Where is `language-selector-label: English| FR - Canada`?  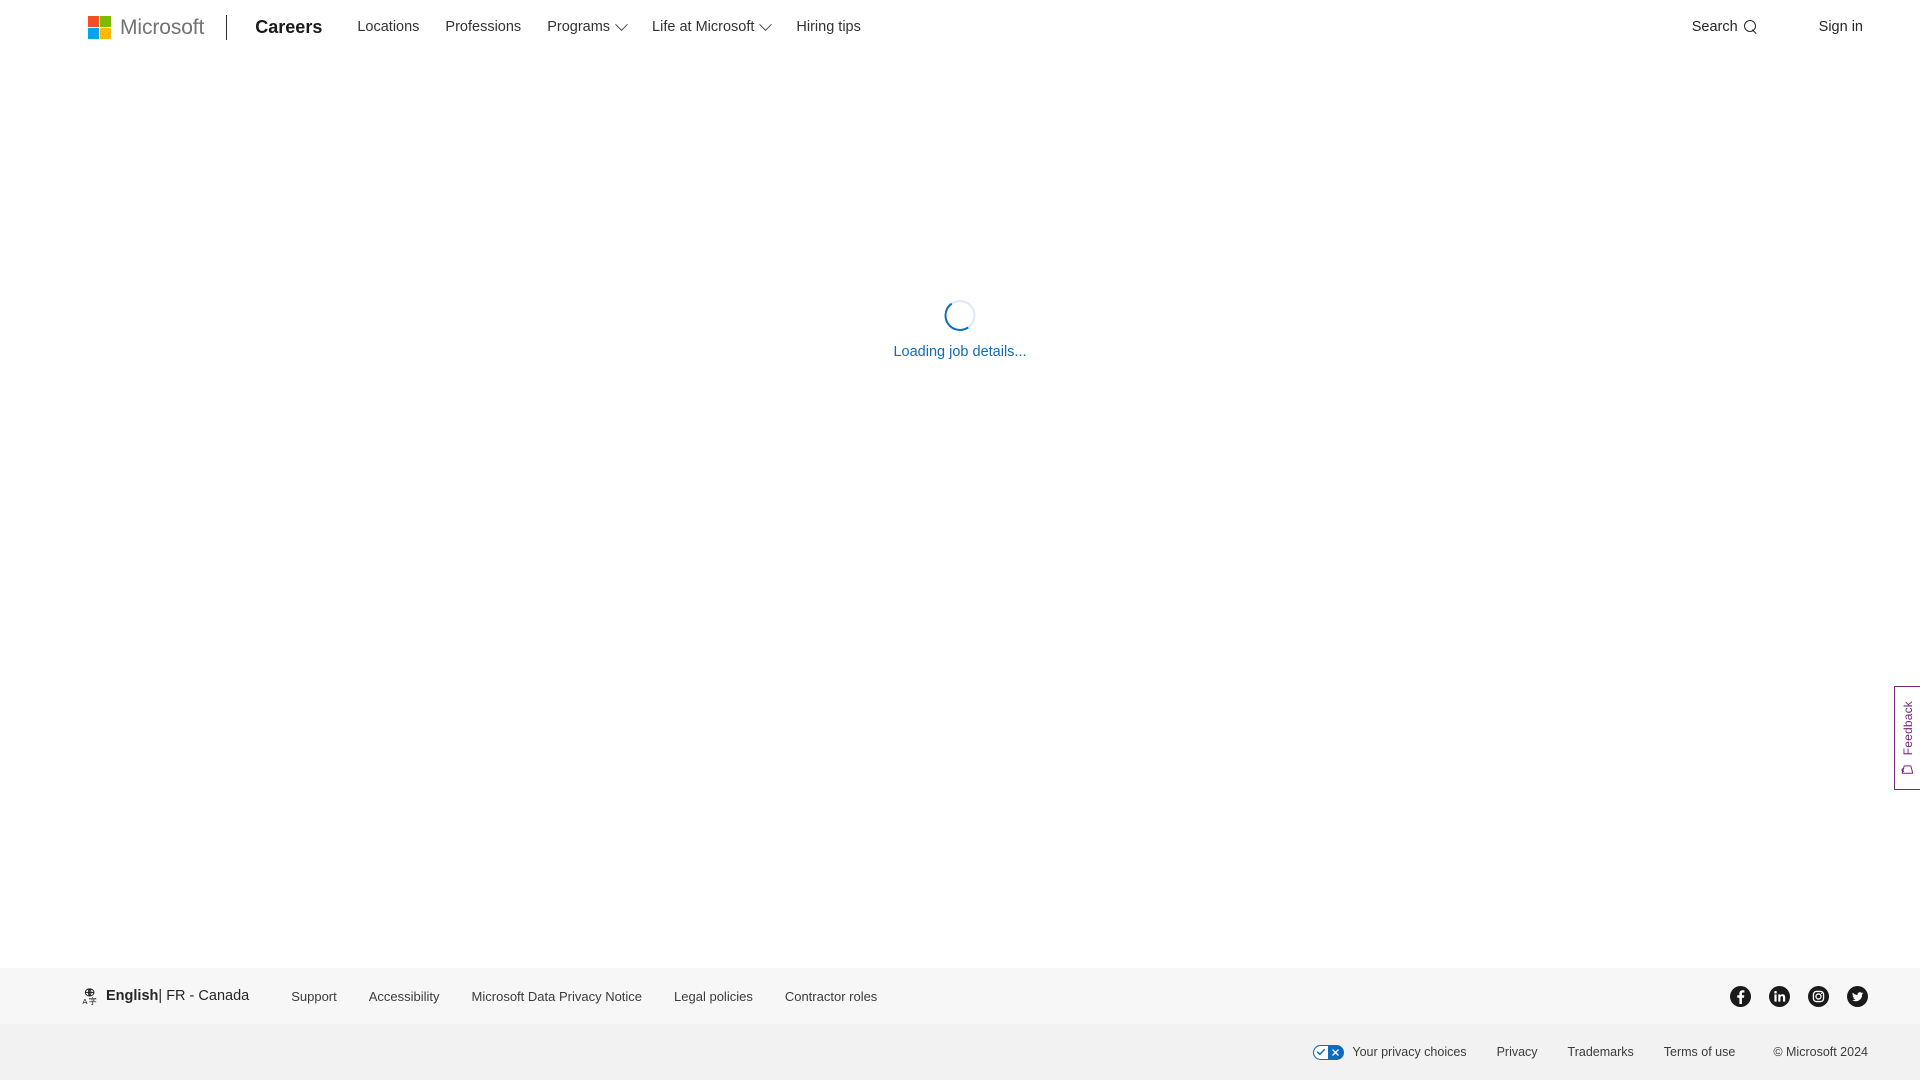 language-selector-label: English| FR - Canada is located at coordinates (177, 996).